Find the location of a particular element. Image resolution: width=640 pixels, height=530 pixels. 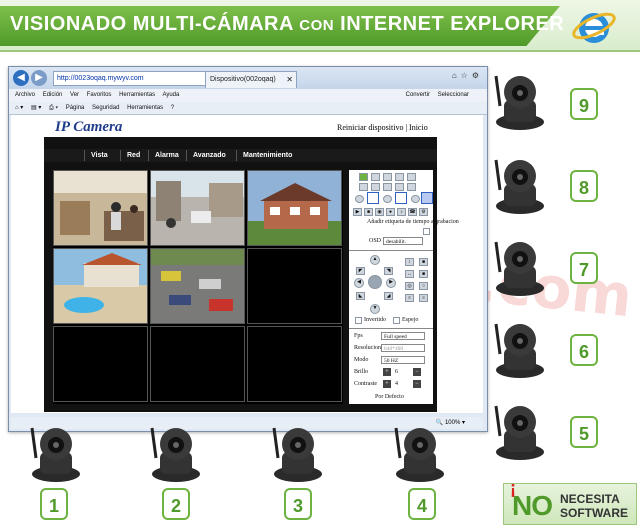

select-button: Seleccionar is located at coordinates (453, 95).